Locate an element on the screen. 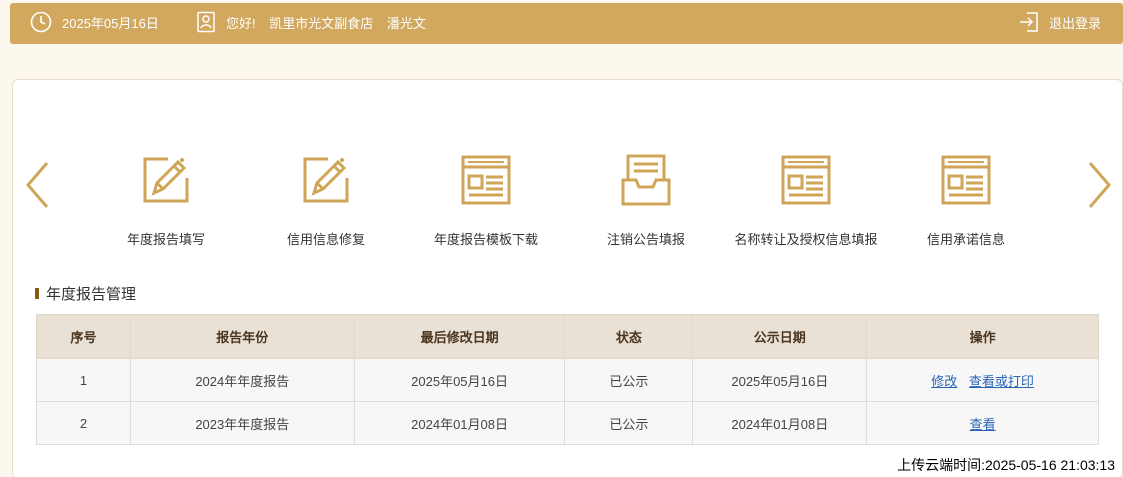 Image resolution: width=1123 pixels, height=477 pixels. menu-item-template-download: 年度报告模板下载 is located at coordinates (486, 200).